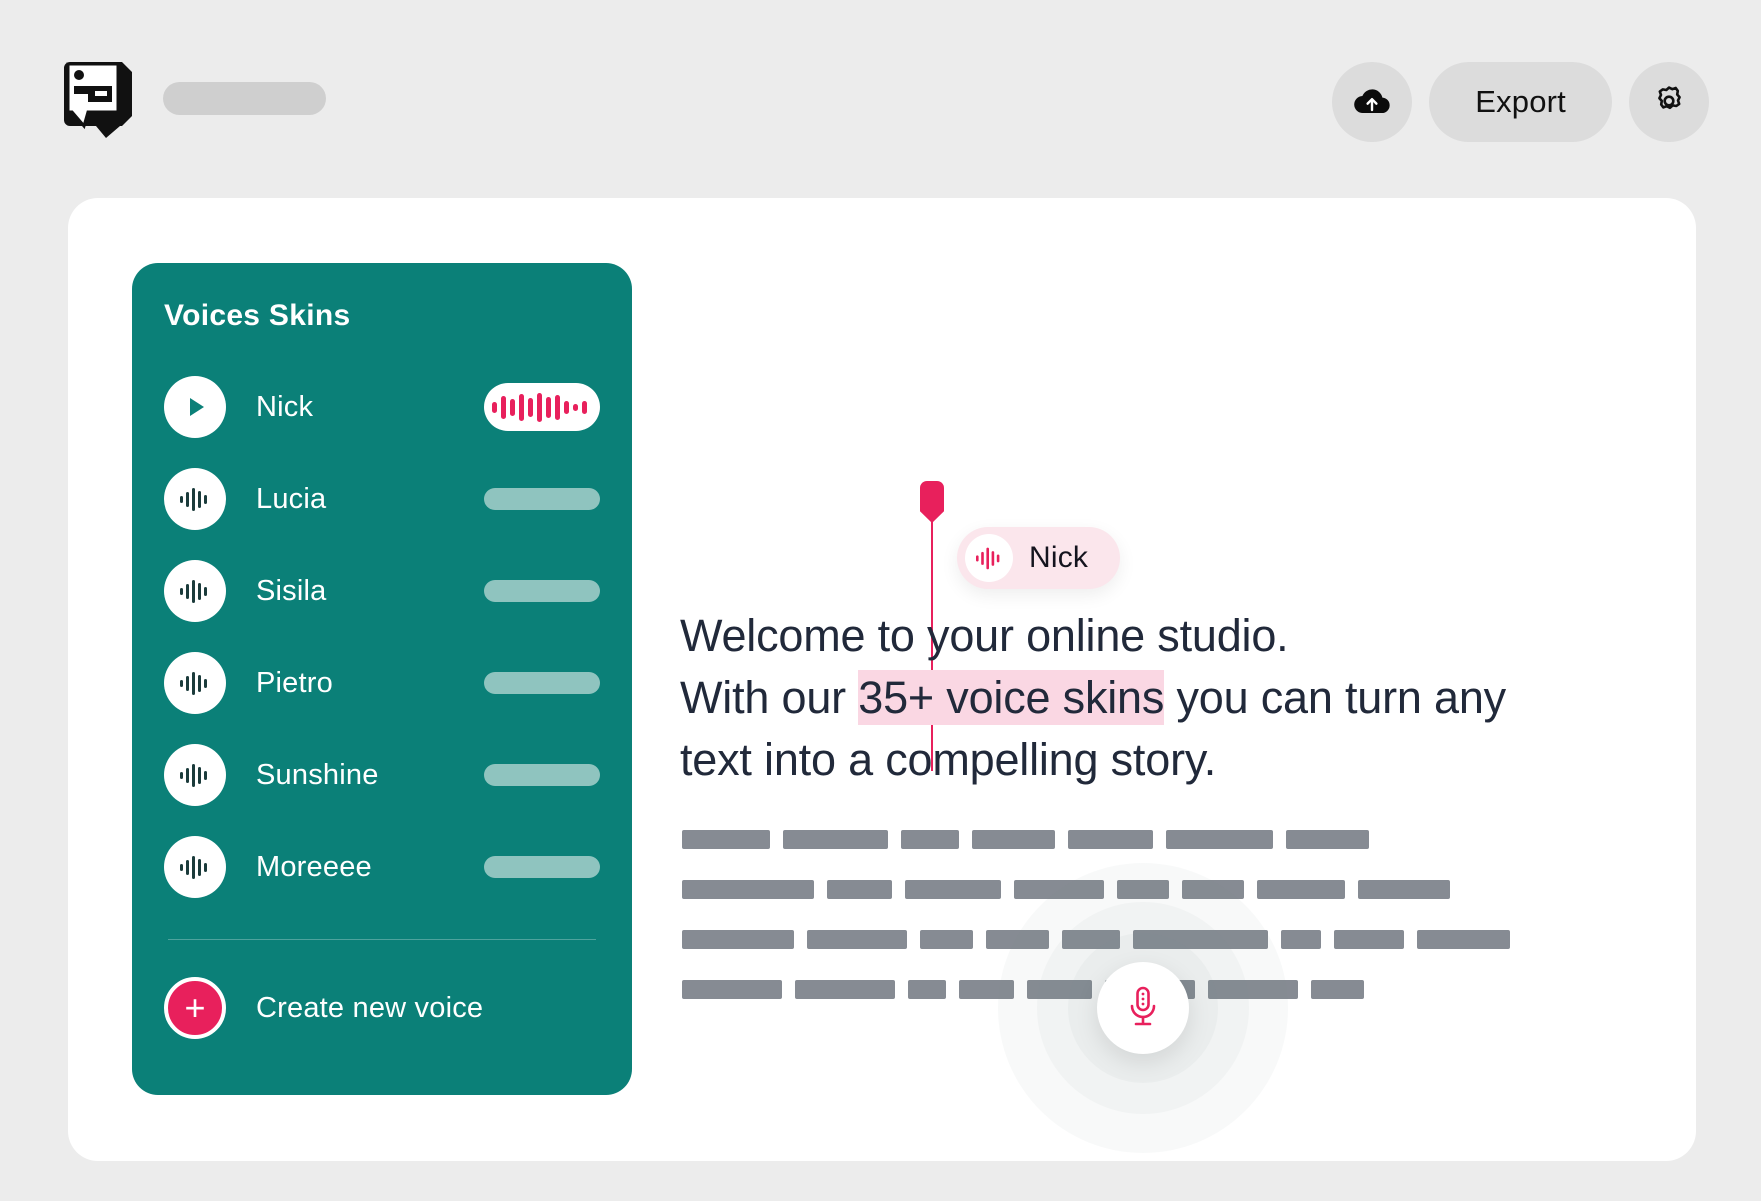 This screenshot has width=1761, height=1201. I want to click on voice-row-moreeee: Moreeee, so click(382, 867).